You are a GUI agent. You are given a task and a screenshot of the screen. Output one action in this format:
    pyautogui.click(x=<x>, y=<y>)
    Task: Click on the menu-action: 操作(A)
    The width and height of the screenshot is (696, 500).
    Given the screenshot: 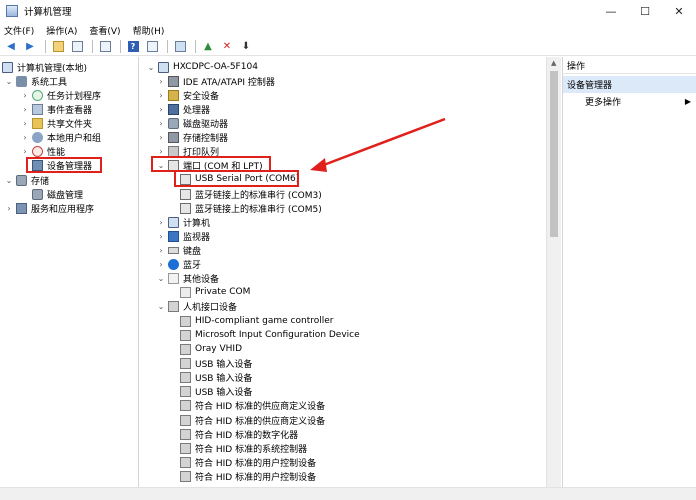 What is the action you would take?
    pyautogui.click(x=61, y=30)
    